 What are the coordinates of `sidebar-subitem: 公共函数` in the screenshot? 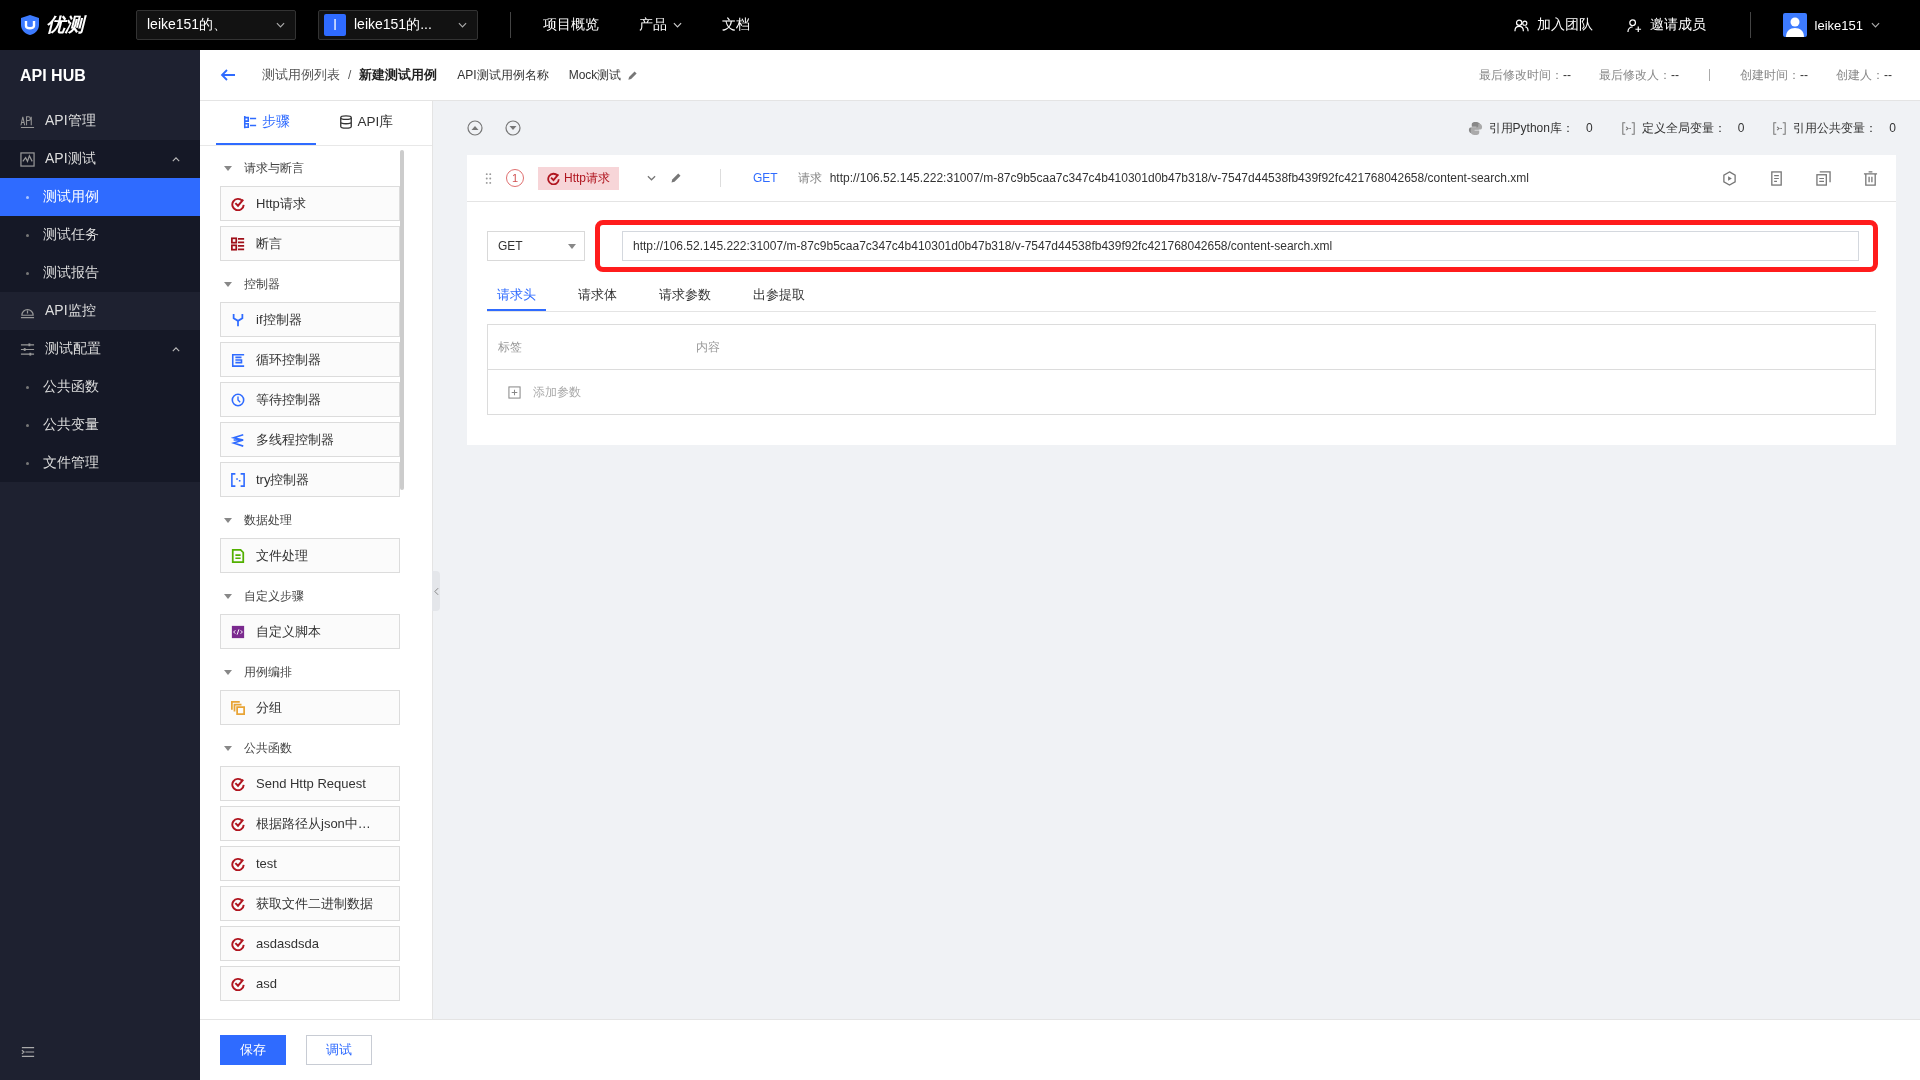 It's located at (100, 387).